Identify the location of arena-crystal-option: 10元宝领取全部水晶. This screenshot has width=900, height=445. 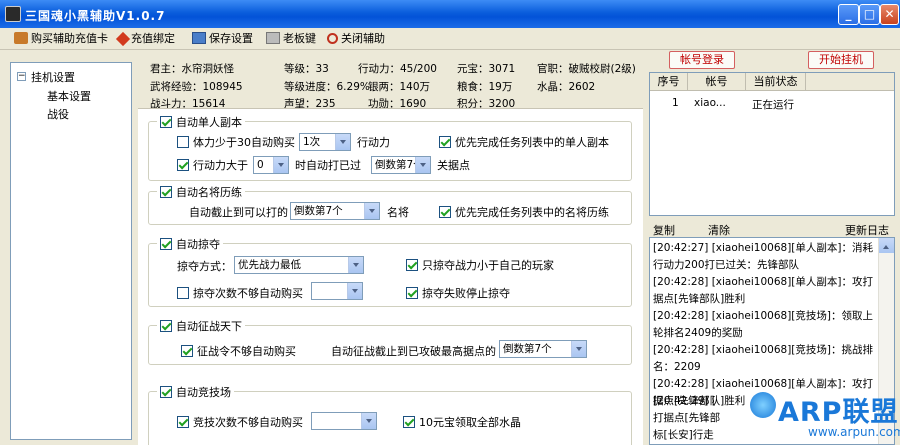
(462, 422).